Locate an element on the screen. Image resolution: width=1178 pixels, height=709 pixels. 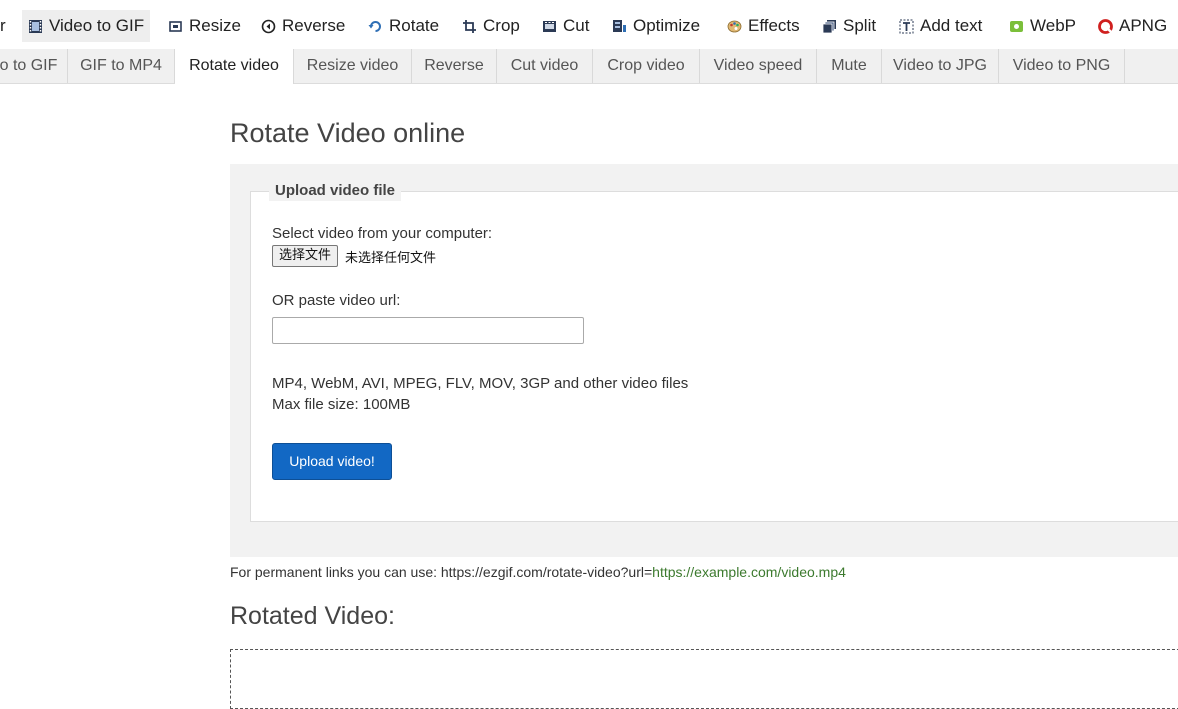
nav-item-apng: APNG is located at coordinates (1132, 26).